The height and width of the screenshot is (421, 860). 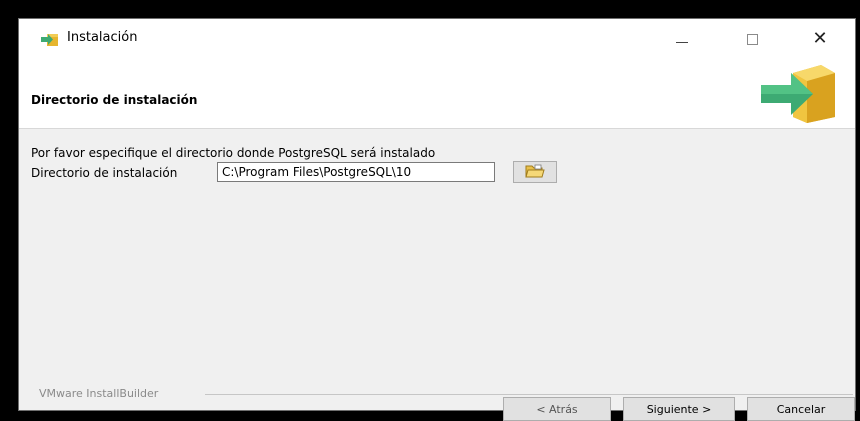 What do you see at coordinates (682, 42) in the screenshot?
I see `minimize-icon` at bounding box center [682, 42].